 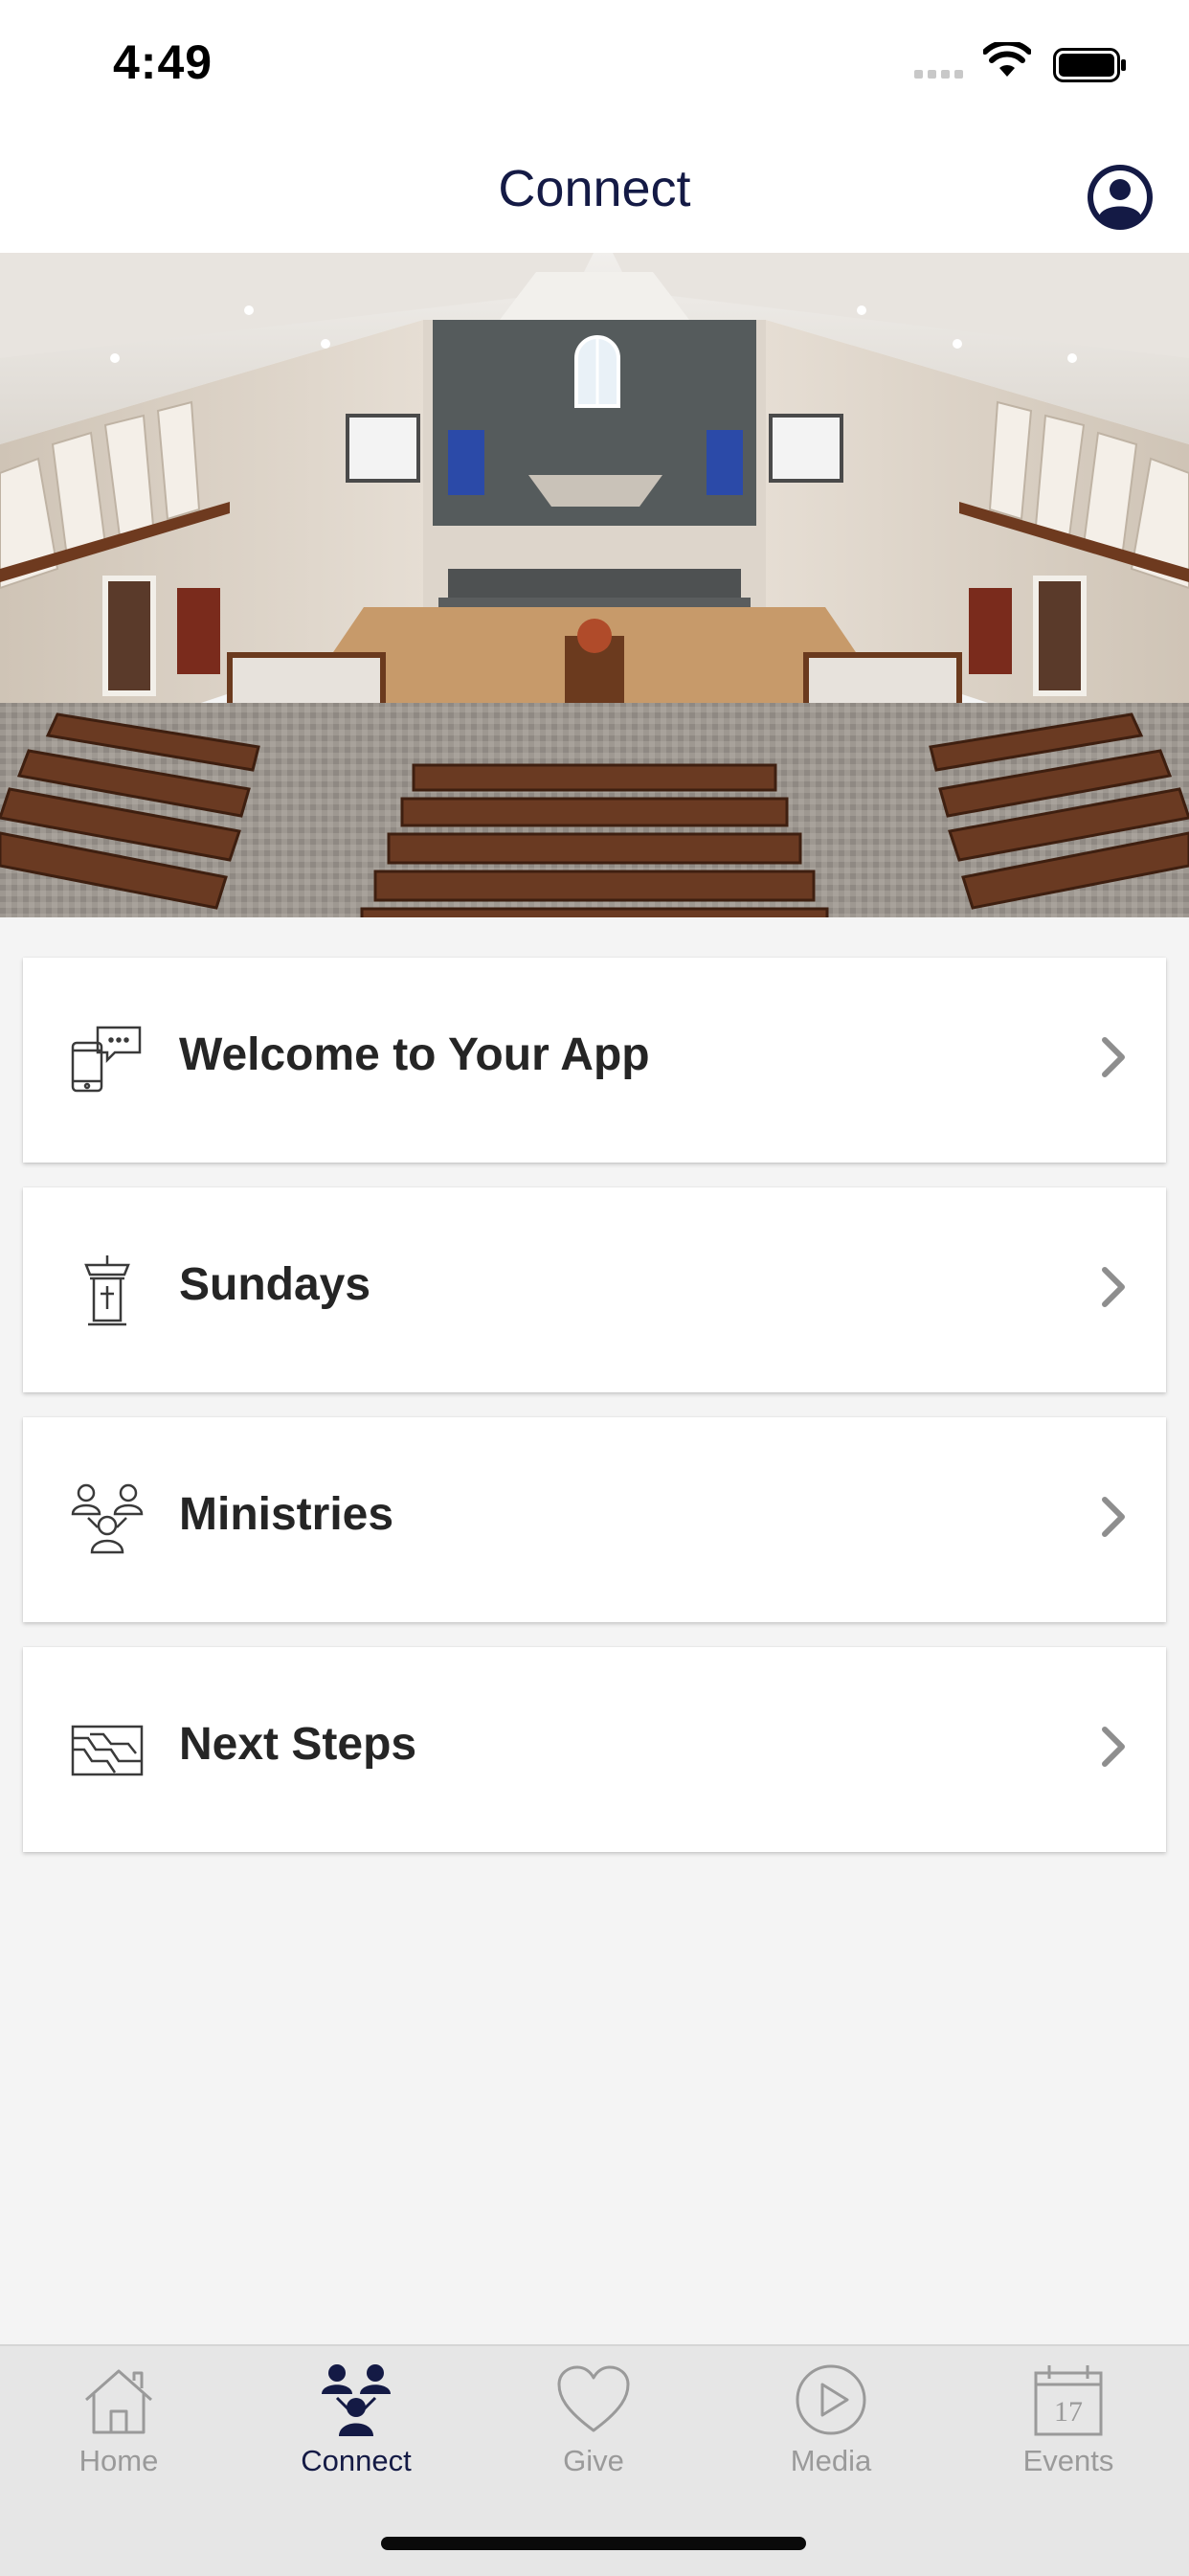 I want to click on calendar-icon: 17, so click(x=1068, y=2400).